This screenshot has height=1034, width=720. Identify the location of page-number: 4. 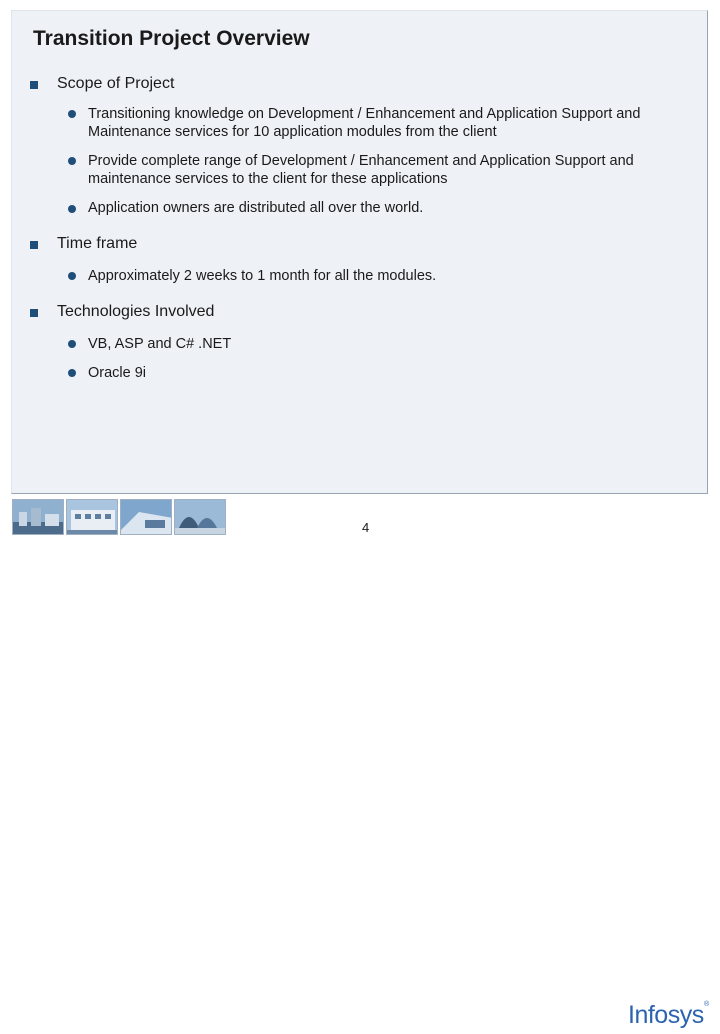
(366, 527).